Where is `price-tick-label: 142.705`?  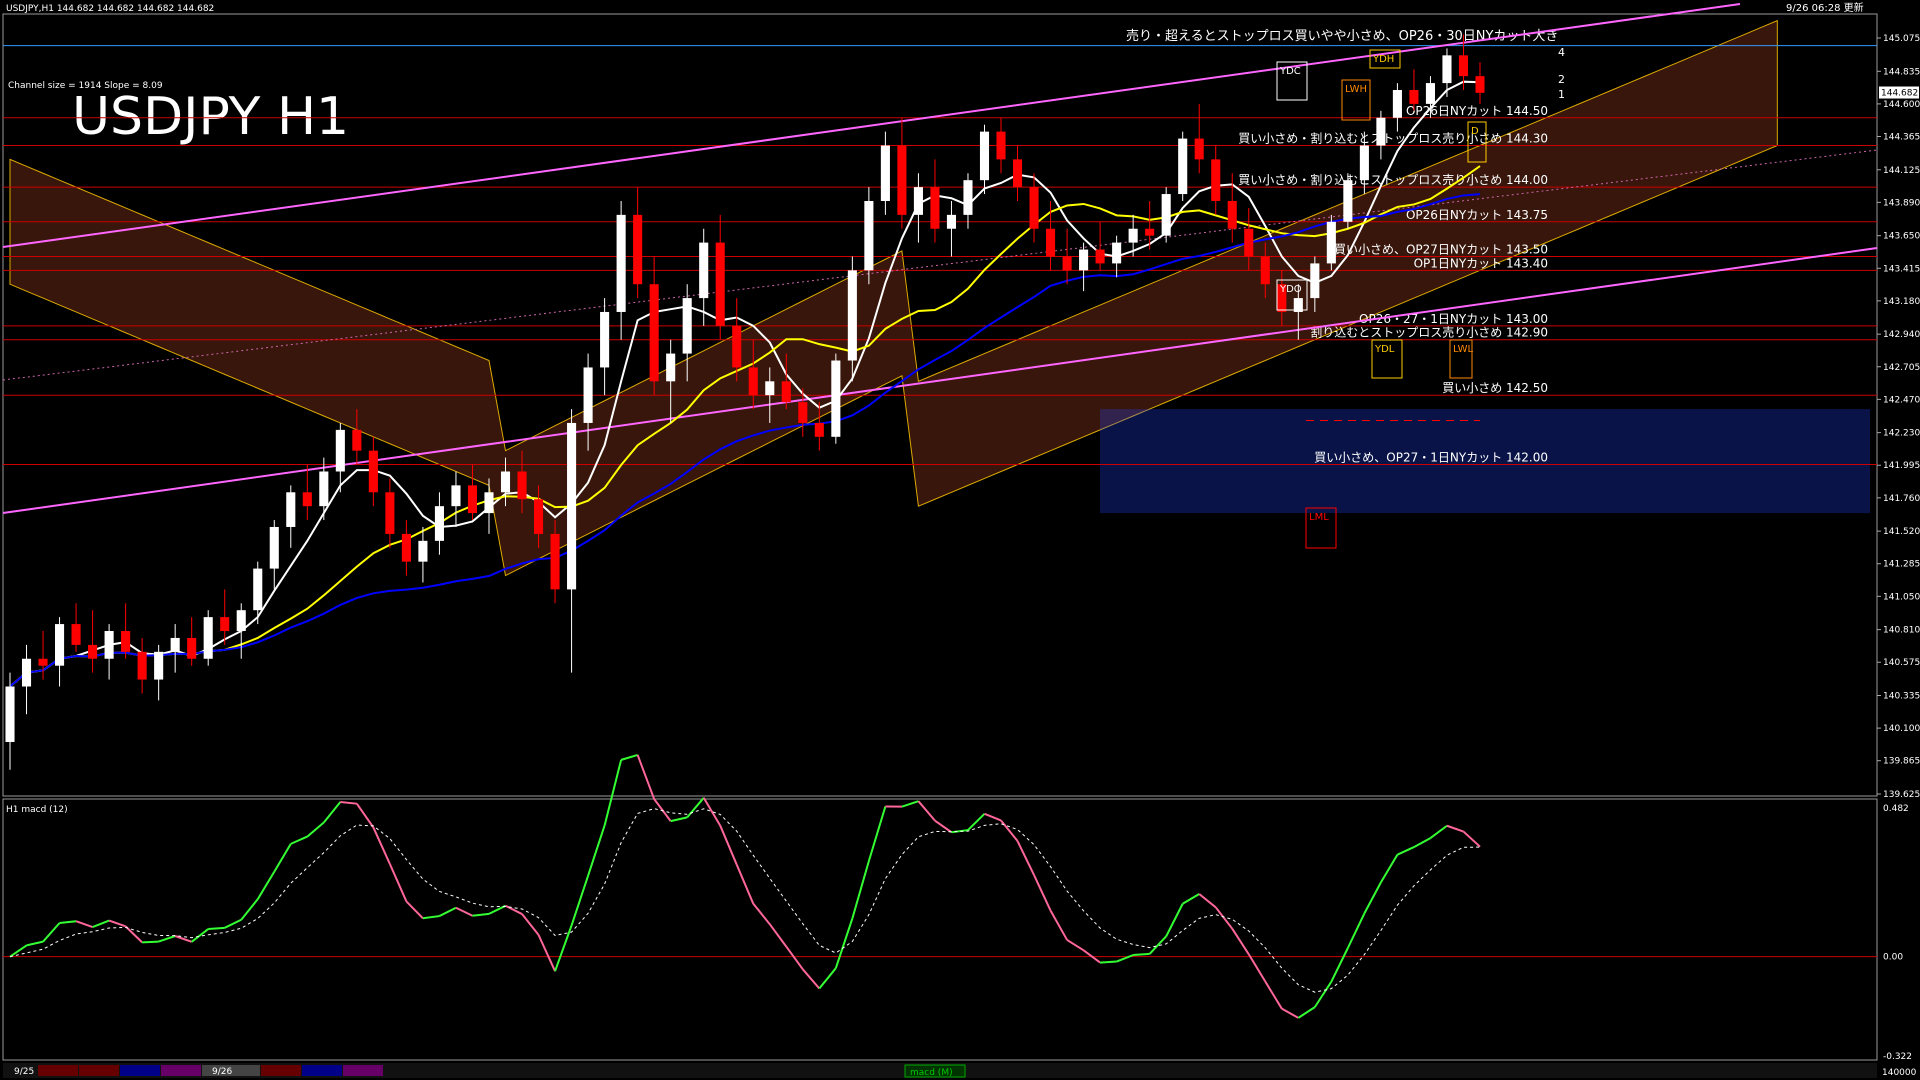 price-tick-label: 142.705 is located at coordinates (1901, 368).